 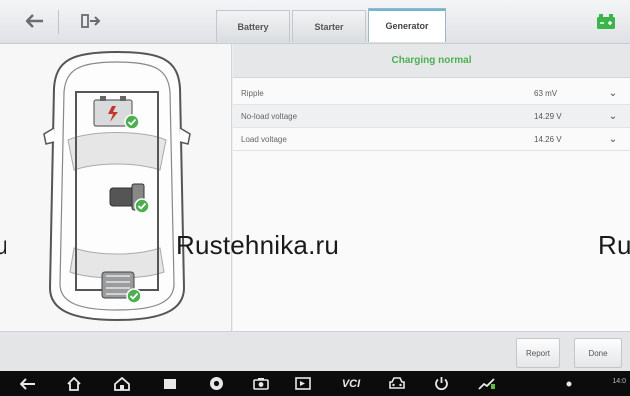 What do you see at coordinates (619, 381) in the screenshot?
I see `status-time: 14:0` at bounding box center [619, 381].